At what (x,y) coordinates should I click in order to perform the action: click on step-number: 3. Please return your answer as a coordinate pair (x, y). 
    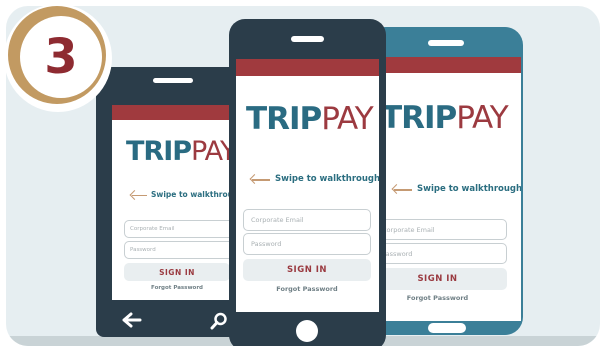
    Looking at the image, I should click on (61, 57).